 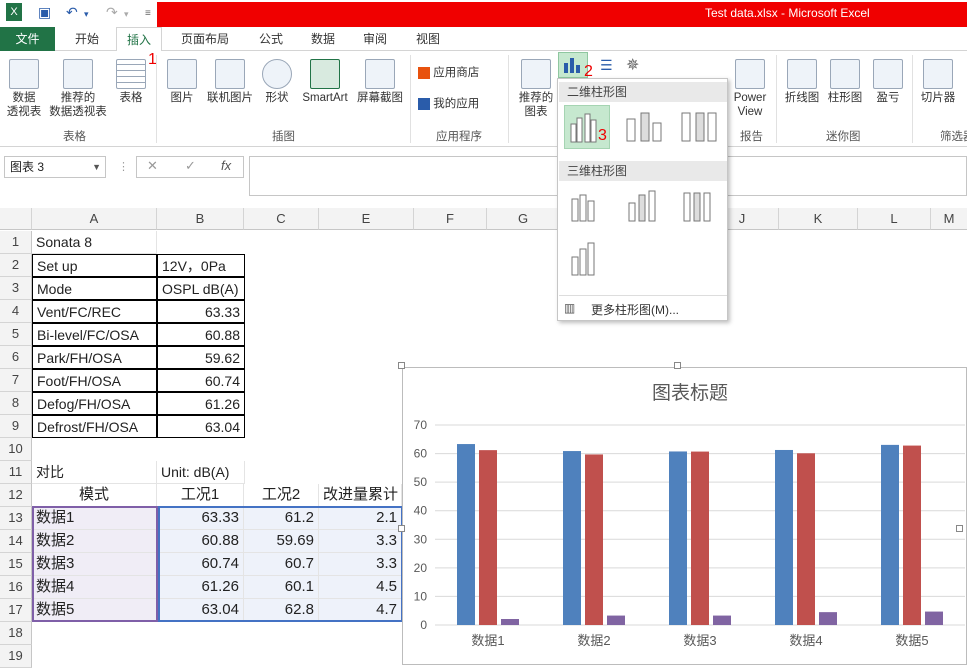 I want to click on pivot-table-button: 数据 透视表, so click(x=24, y=89).